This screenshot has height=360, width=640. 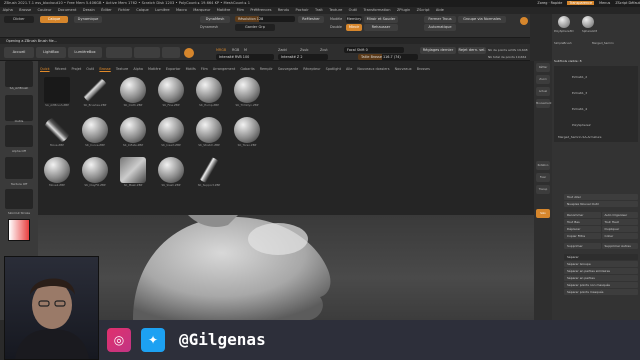 What do you see at coordinates (303, 57) in the screenshot?
I see `z-intensity-slider: Intensité Z 2` at bounding box center [303, 57].